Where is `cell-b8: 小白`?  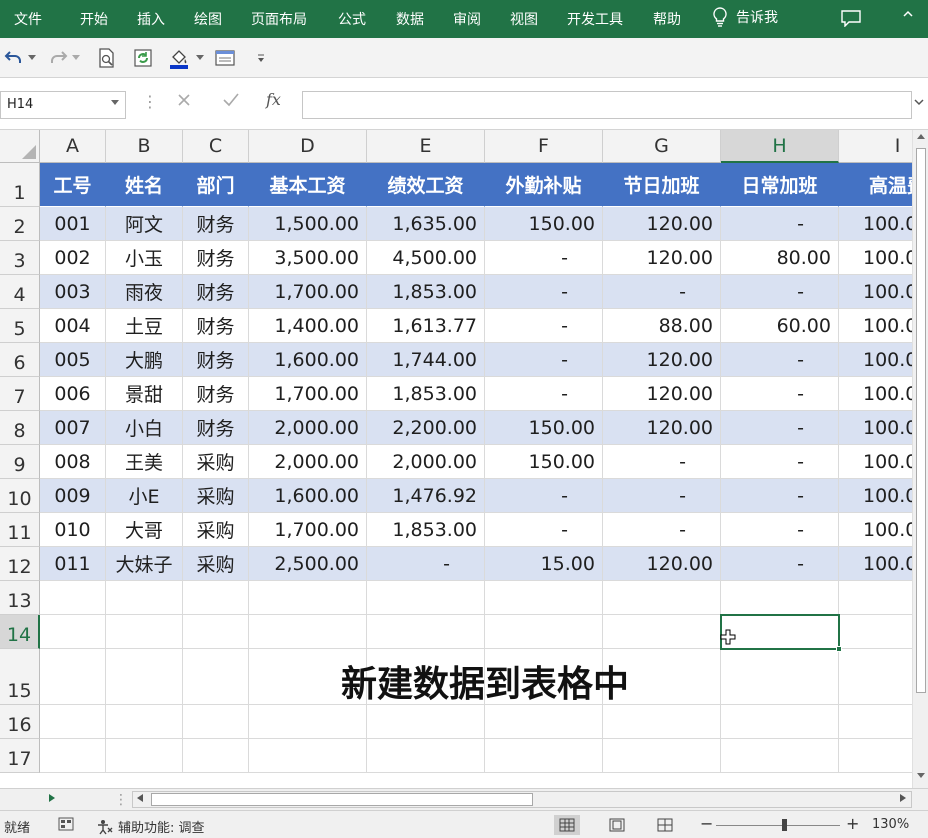
cell-b8: 小白 is located at coordinates (144, 428).